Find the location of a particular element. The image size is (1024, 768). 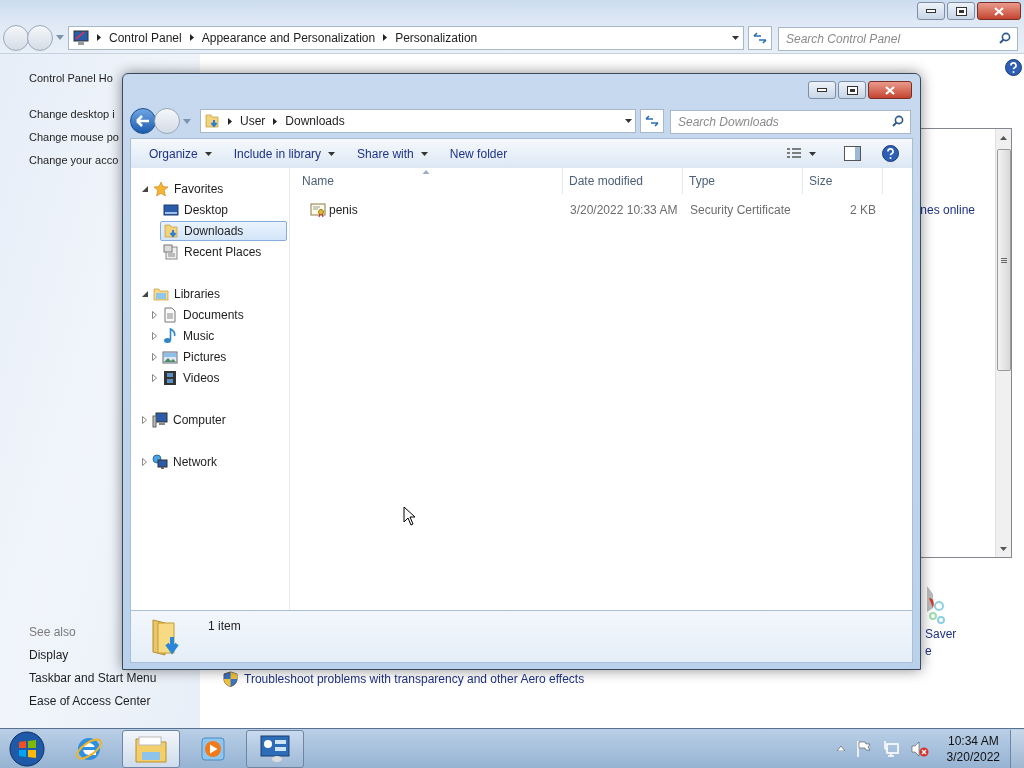

muted-speaker-icon is located at coordinates (919, 748).